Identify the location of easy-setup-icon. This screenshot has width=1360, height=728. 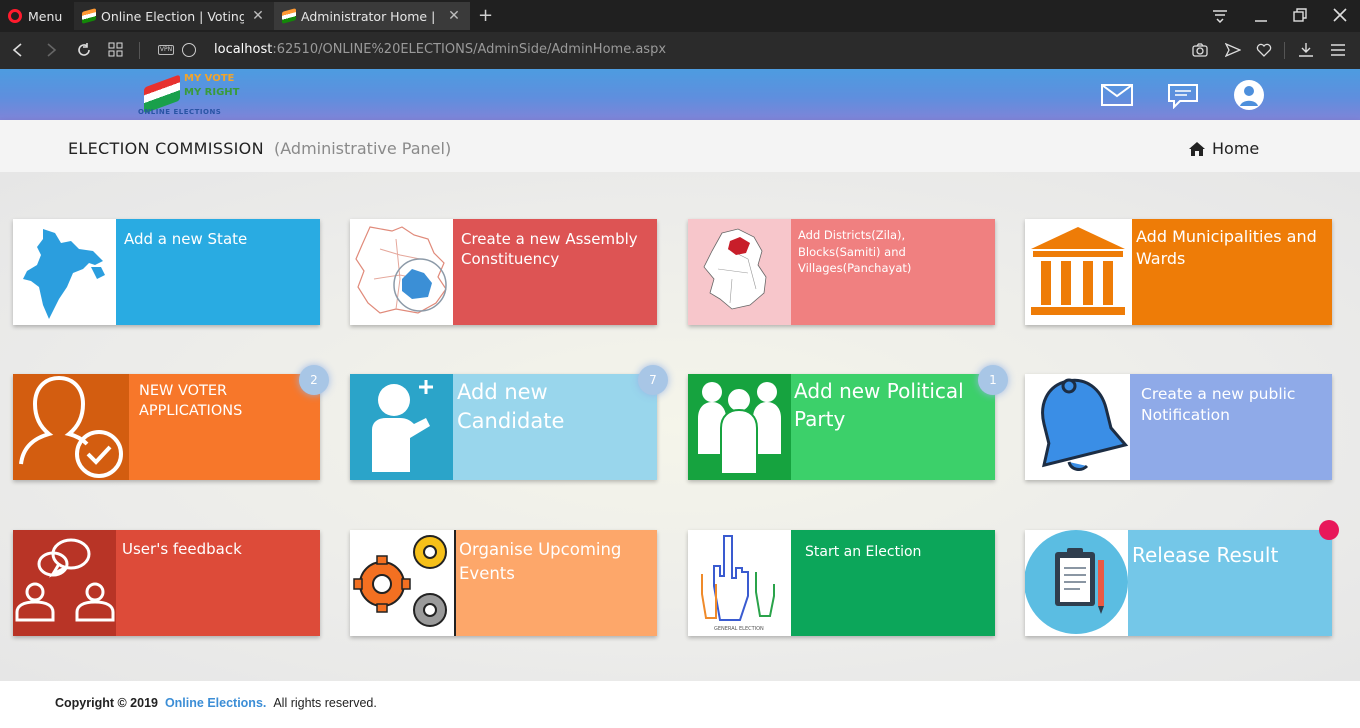
(1338, 50).